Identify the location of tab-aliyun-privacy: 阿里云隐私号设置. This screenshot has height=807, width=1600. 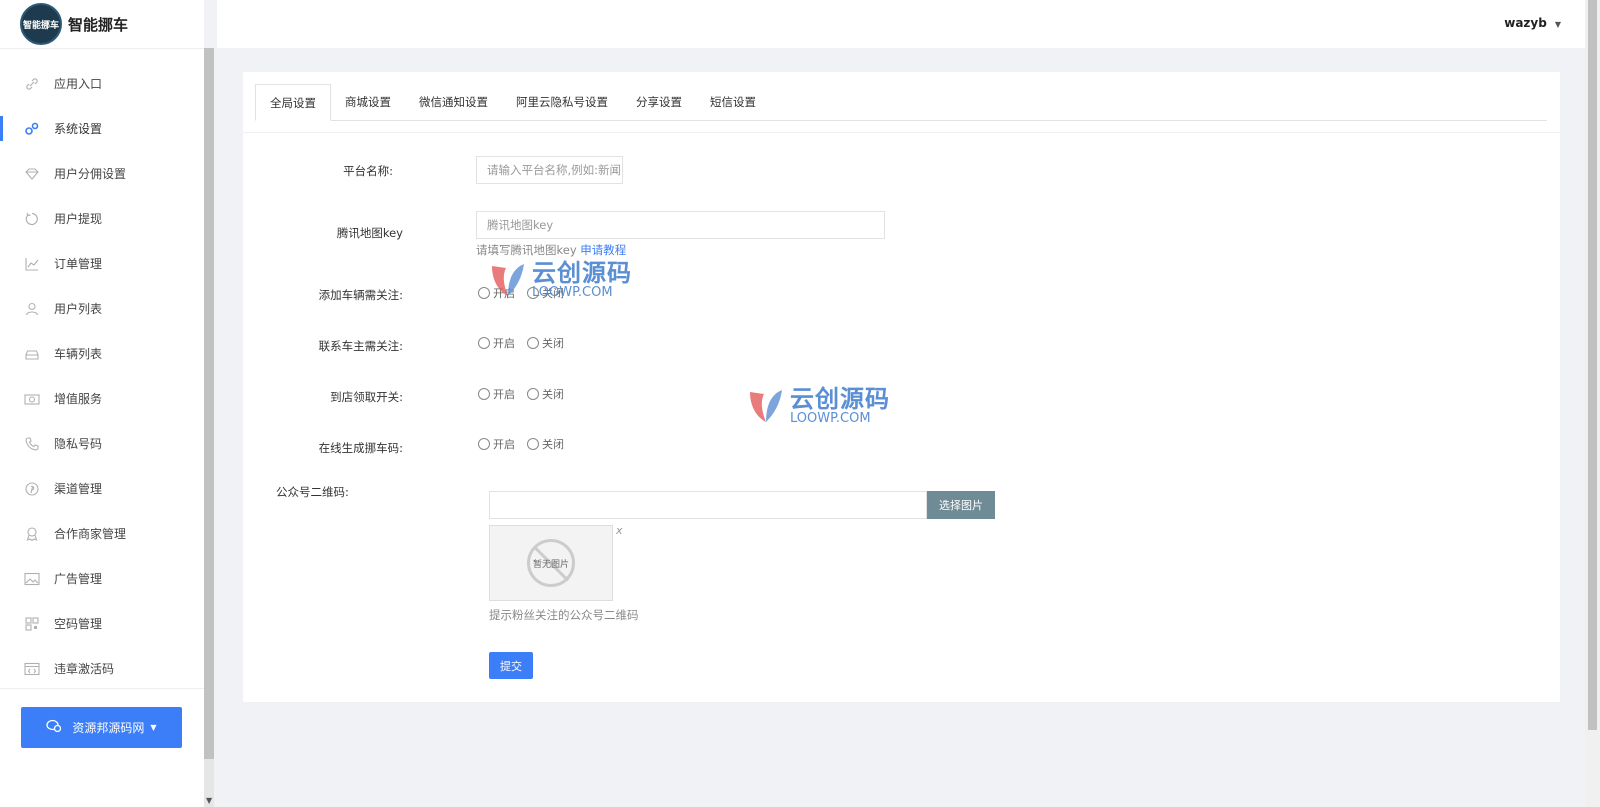
(562, 102).